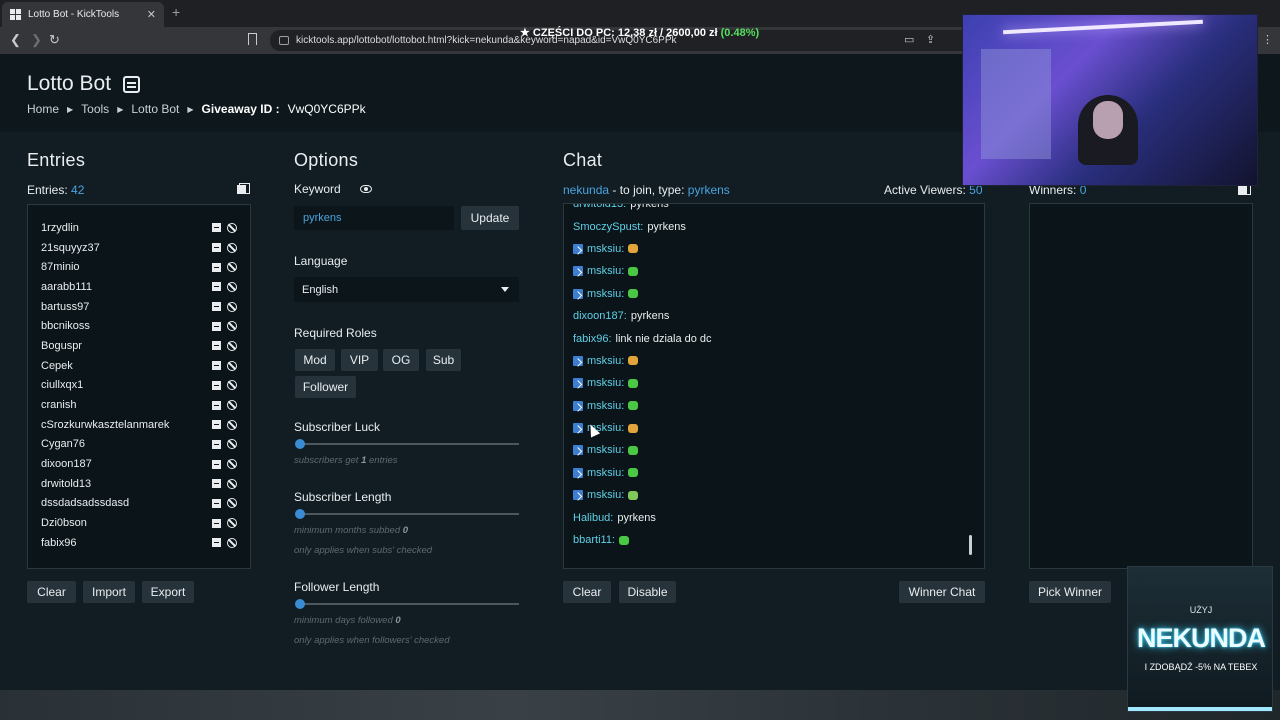 Image resolution: width=1280 pixels, height=720 pixels. Describe the element at coordinates (315, 360) in the screenshot. I see `role-mod-toggle: Mod` at that location.